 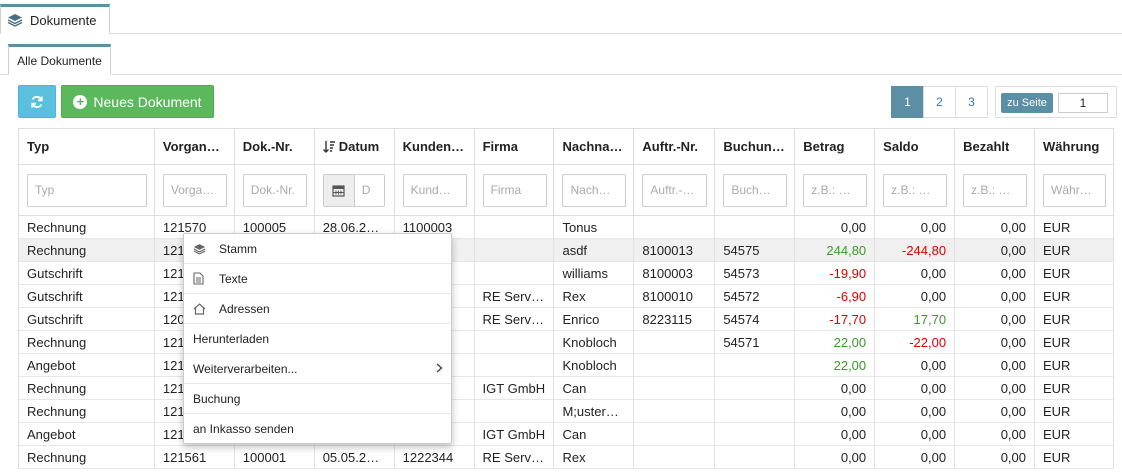 I want to click on column-header-11: Bezahlt, so click(x=995, y=146).